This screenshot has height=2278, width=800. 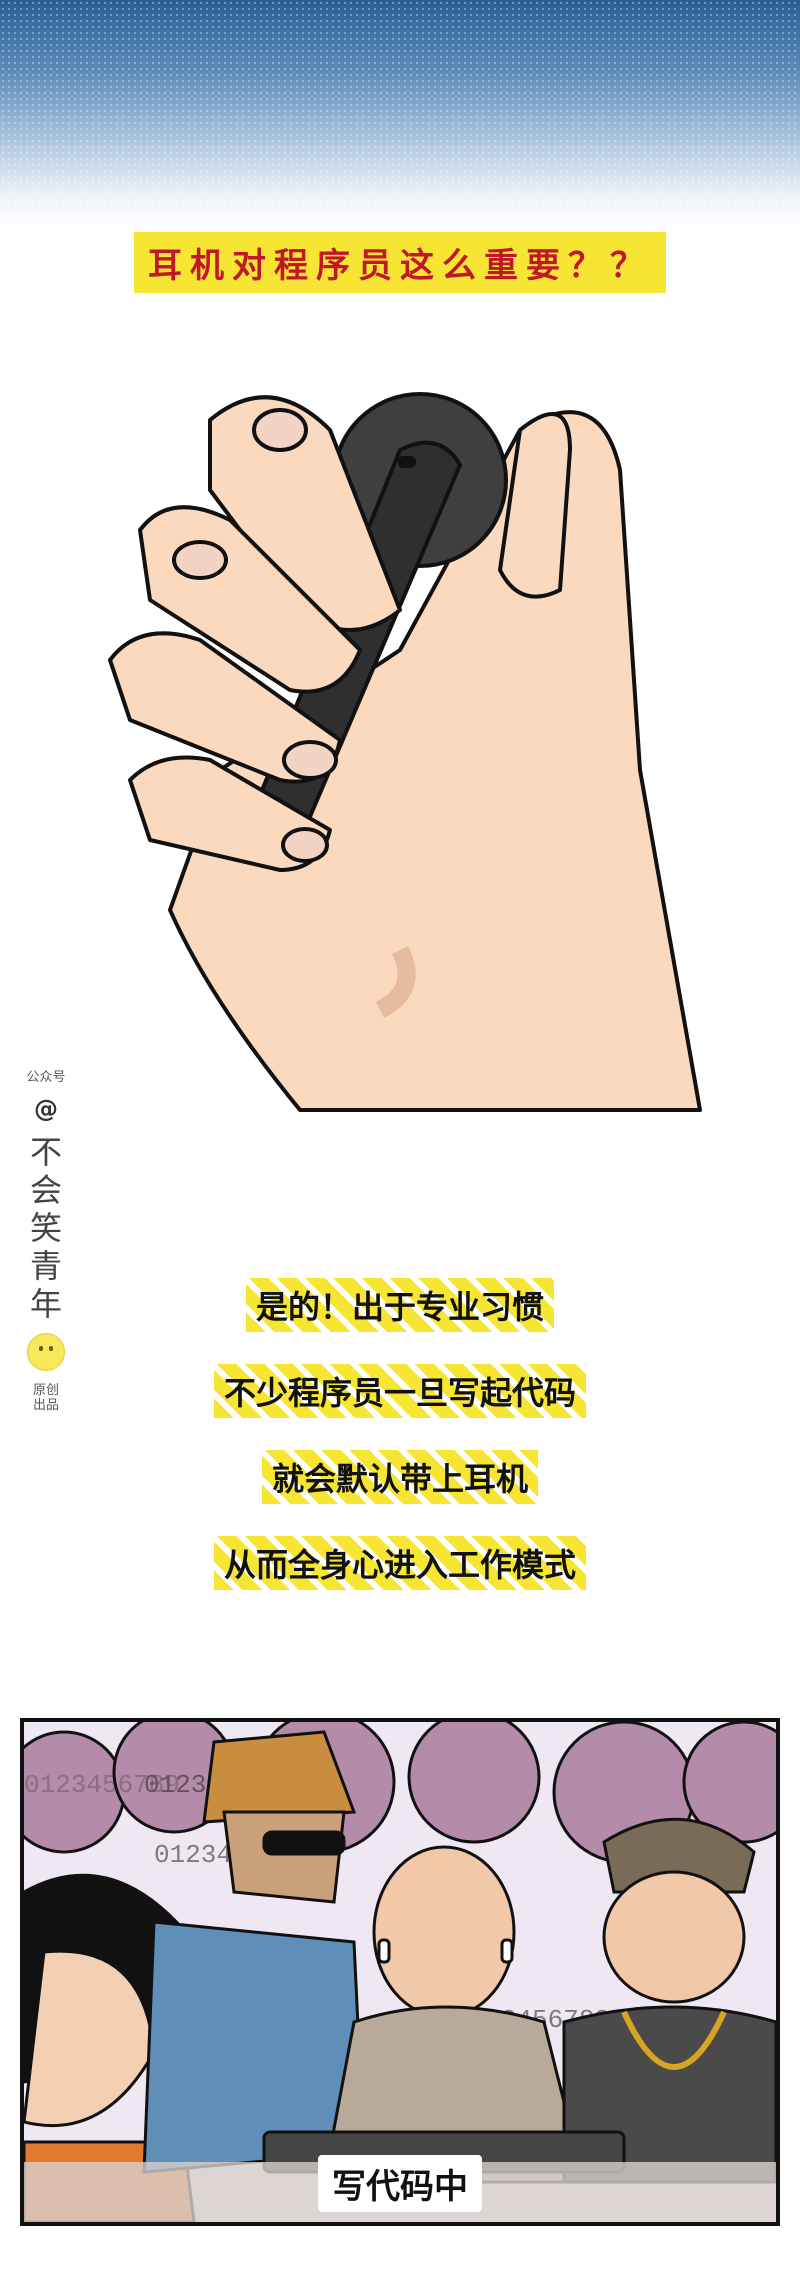 What do you see at coordinates (200, 560) in the screenshot?
I see `nail-middle` at bounding box center [200, 560].